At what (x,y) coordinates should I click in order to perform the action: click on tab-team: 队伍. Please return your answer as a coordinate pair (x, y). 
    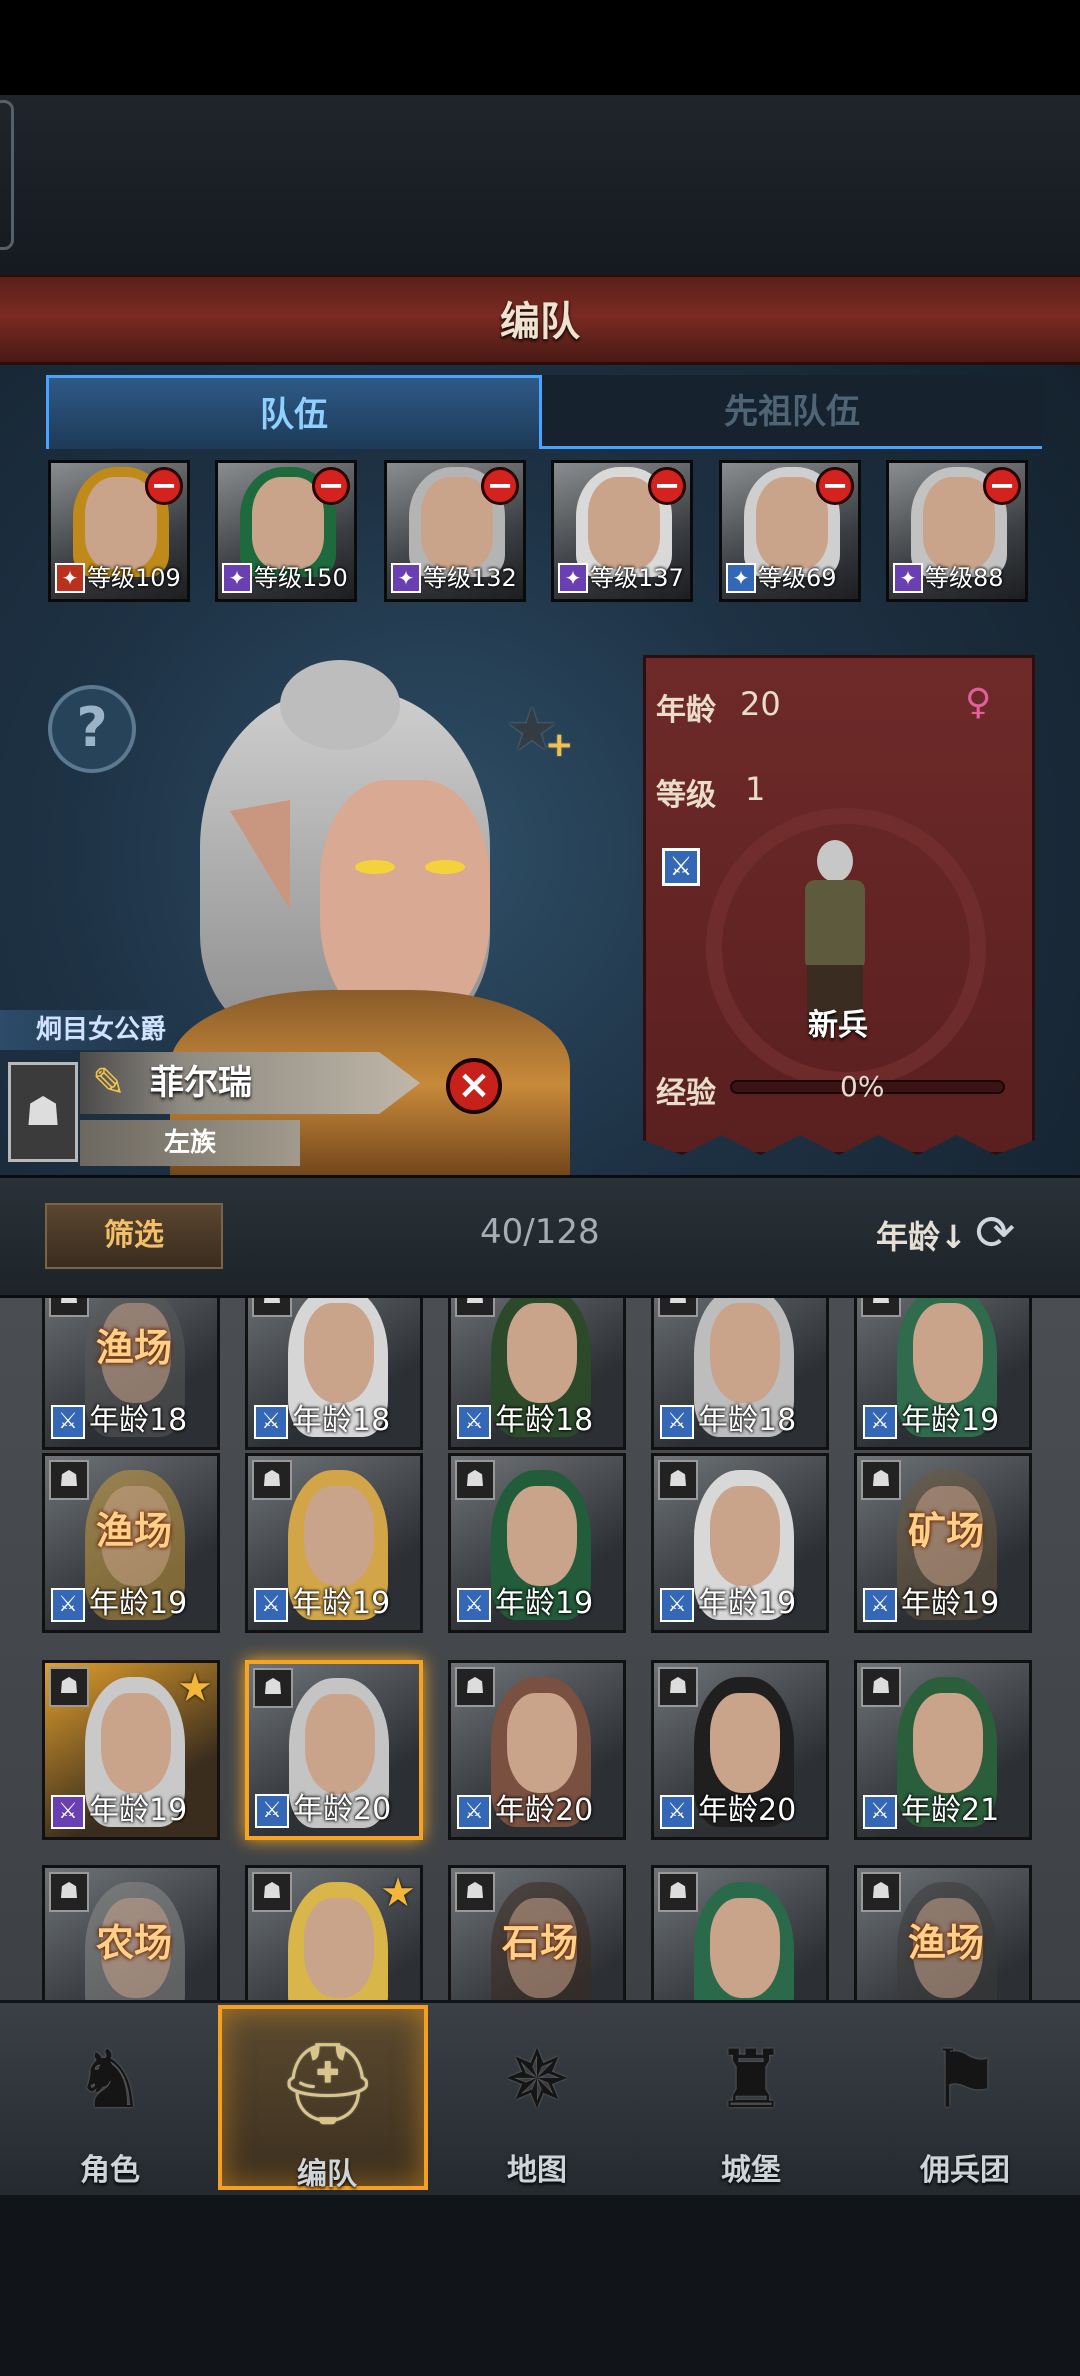
    Looking at the image, I should click on (294, 412).